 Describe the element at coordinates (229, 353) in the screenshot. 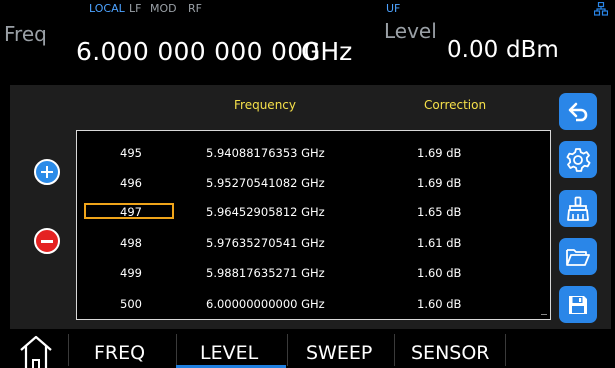

I see `tab-level: LEVEL` at that location.